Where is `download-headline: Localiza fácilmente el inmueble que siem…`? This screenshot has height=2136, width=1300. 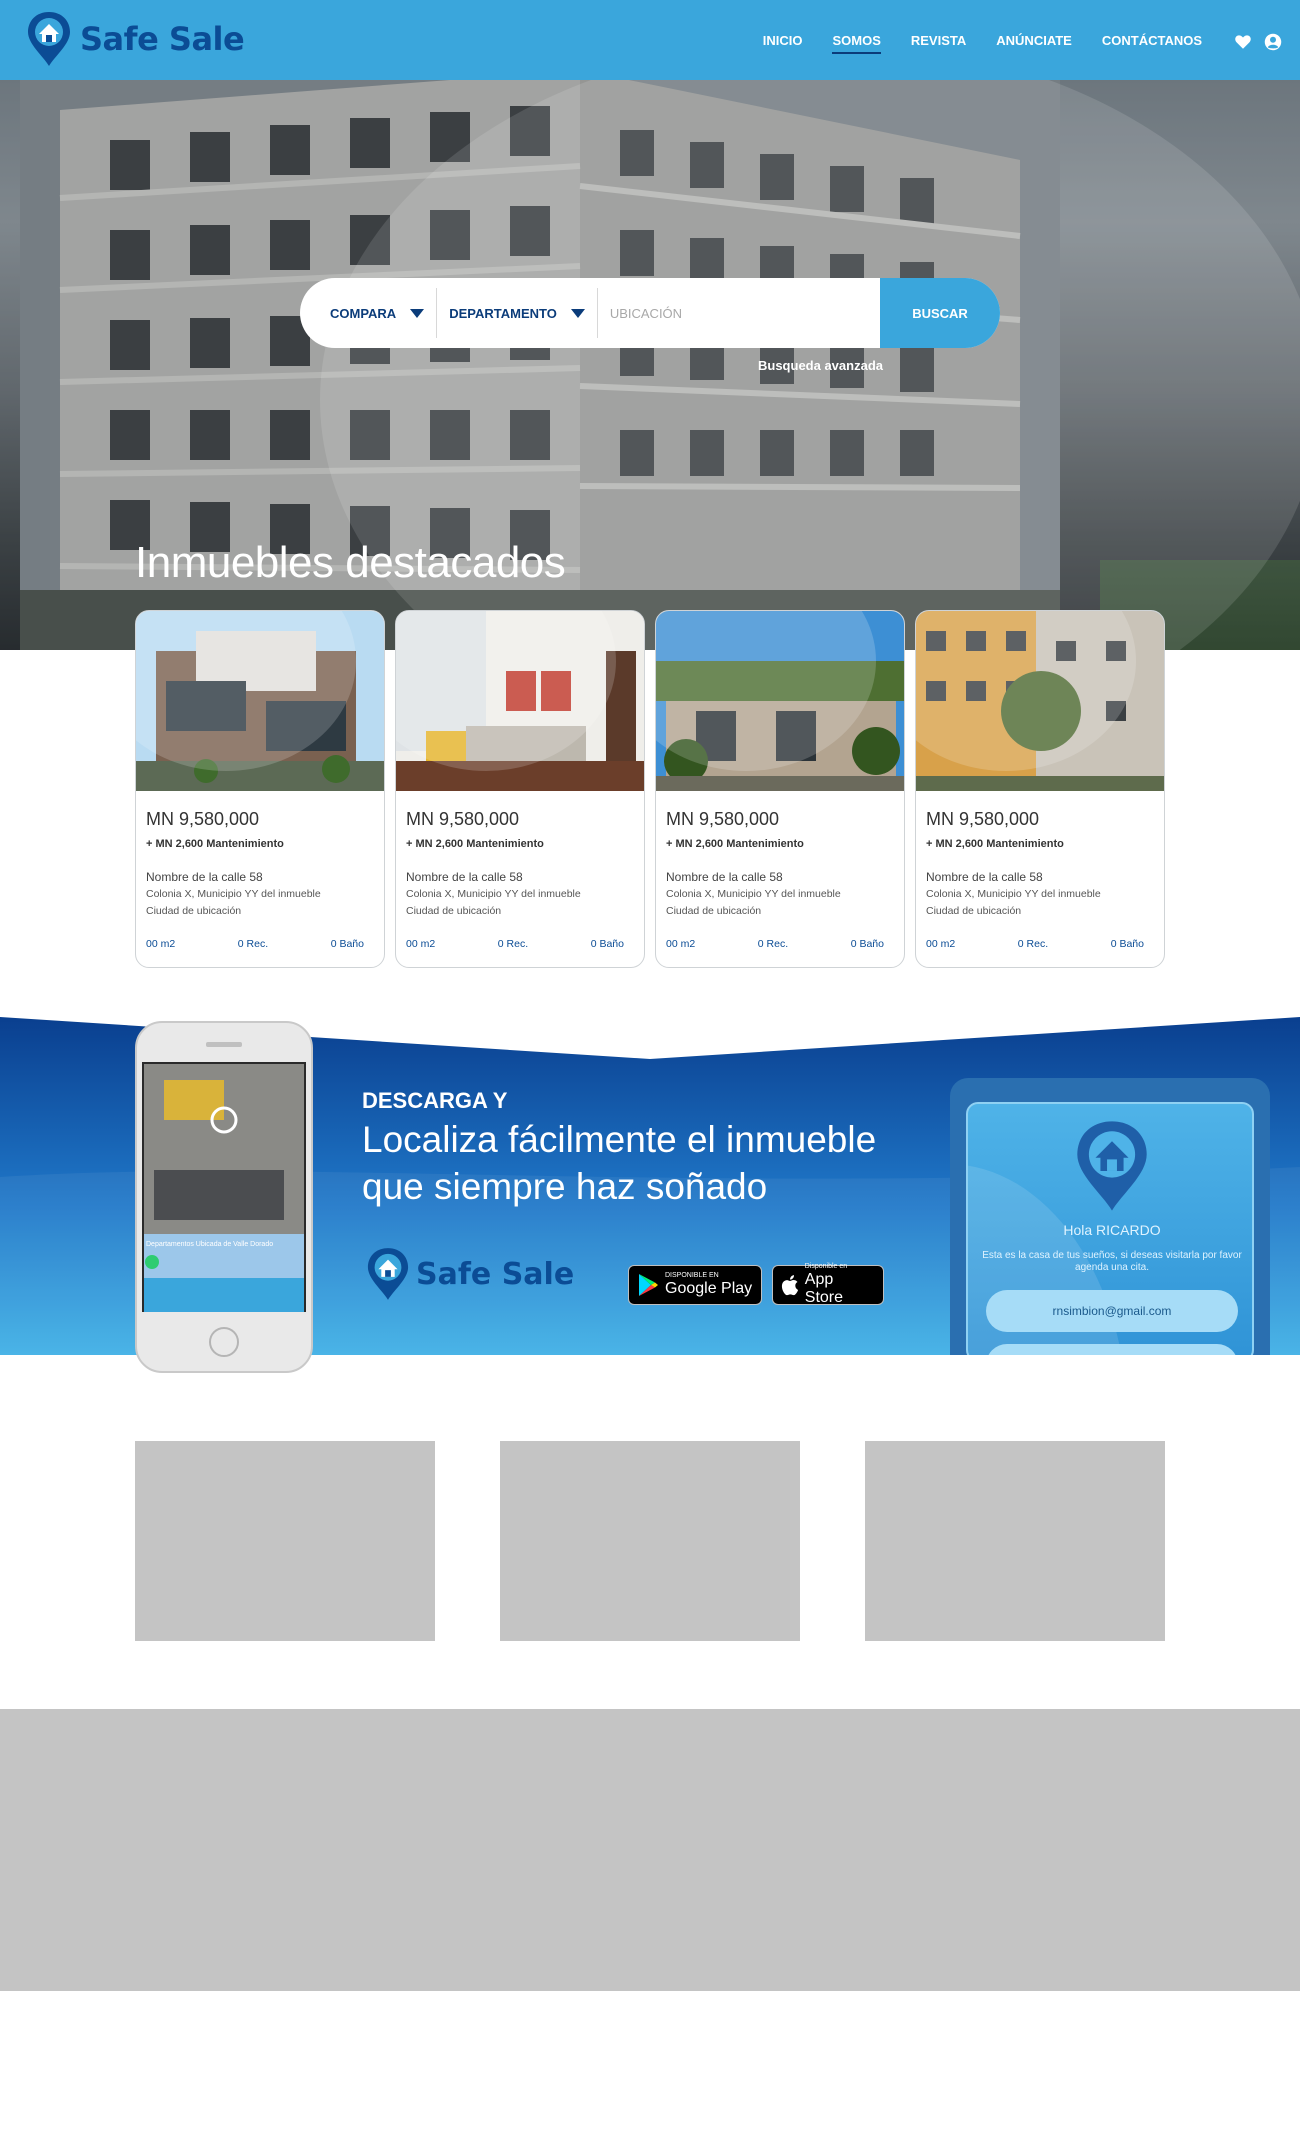
download-headline: Localiza fácilmente el inmueble que siem… is located at coordinates (619, 1163).